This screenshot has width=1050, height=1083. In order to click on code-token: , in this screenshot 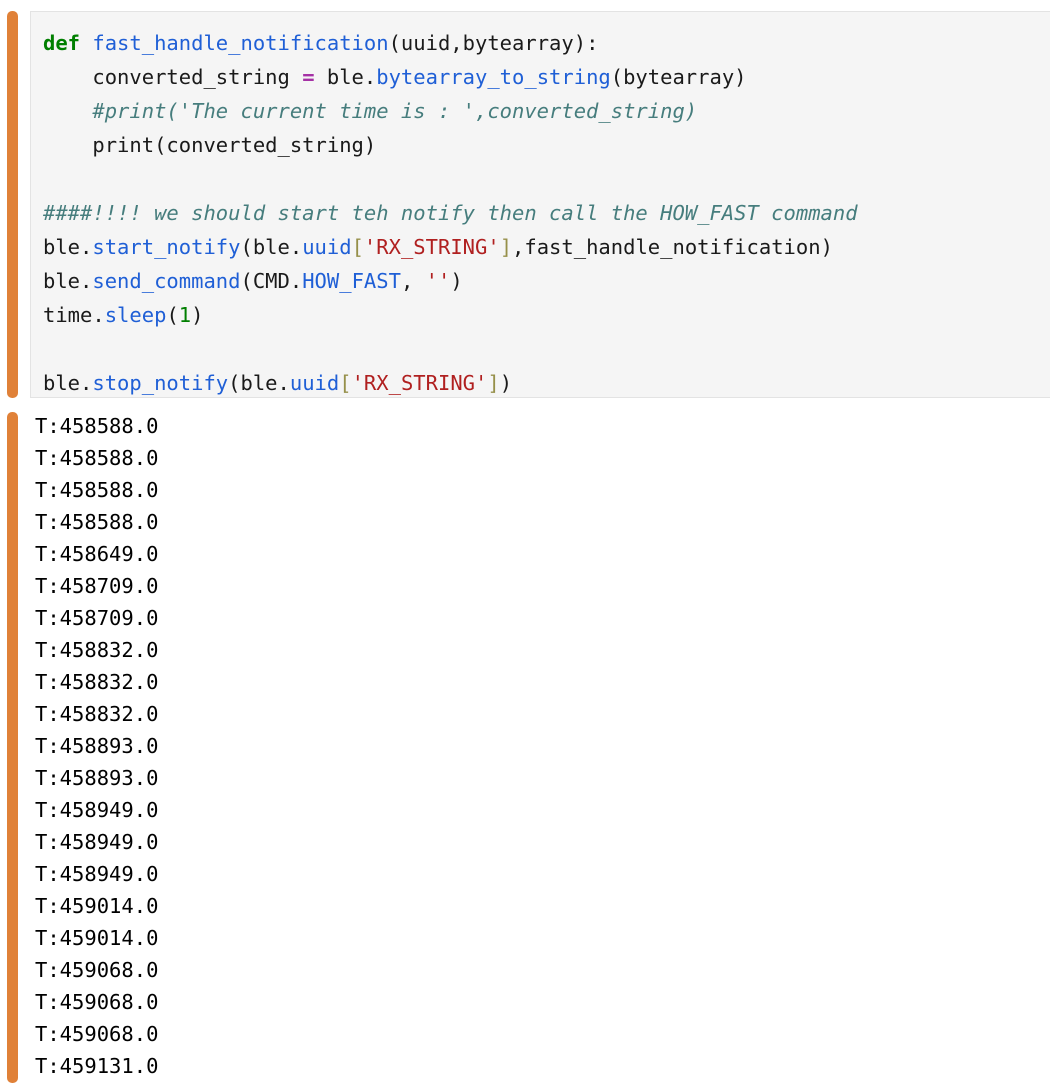, I will do `click(413, 281)`.